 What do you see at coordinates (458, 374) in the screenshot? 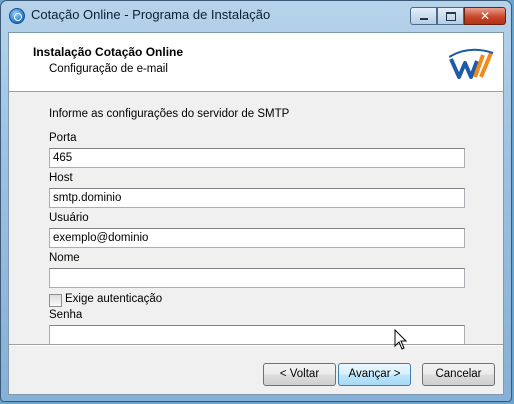
I see `cancel-button: Cancelar` at bounding box center [458, 374].